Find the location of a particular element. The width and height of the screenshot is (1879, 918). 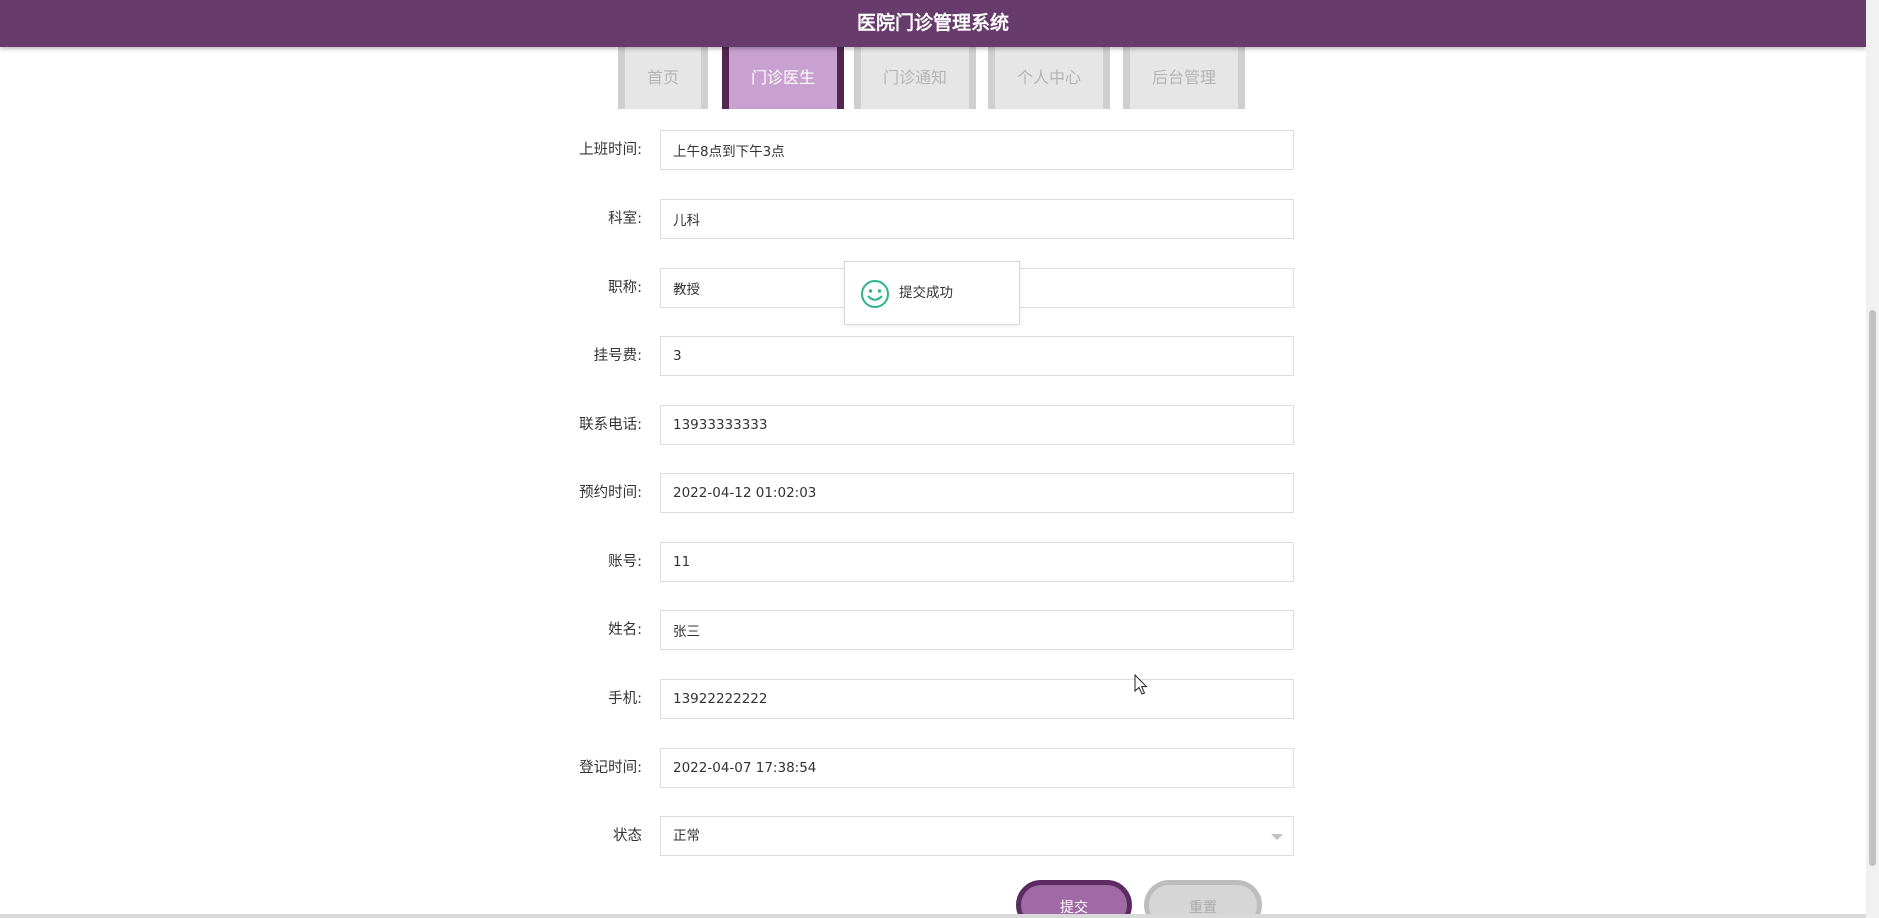

appointment-time-input is located at coordinates (977, 493).